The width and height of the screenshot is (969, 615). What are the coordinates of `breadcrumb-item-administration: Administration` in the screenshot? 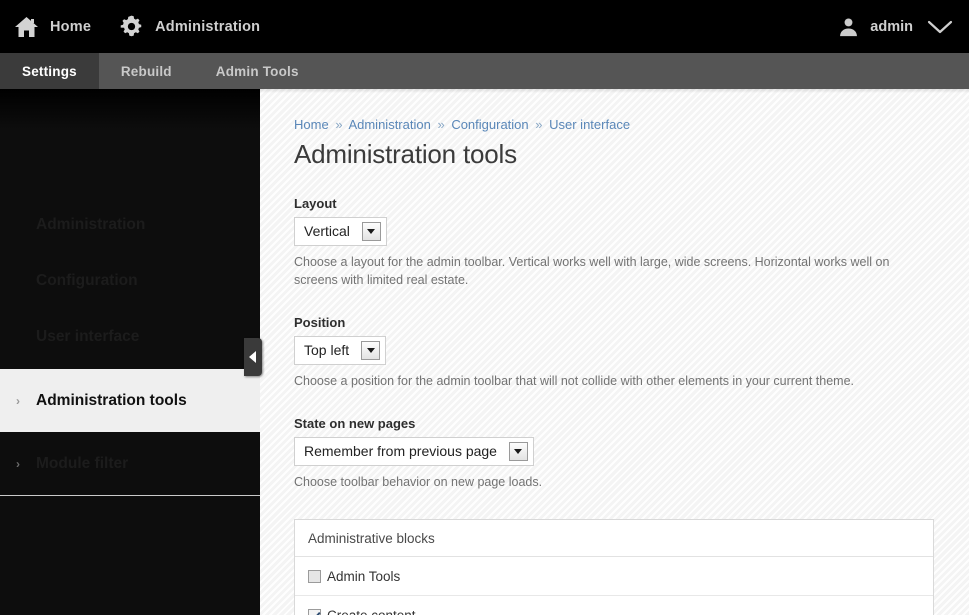 It's located at (389, 124).